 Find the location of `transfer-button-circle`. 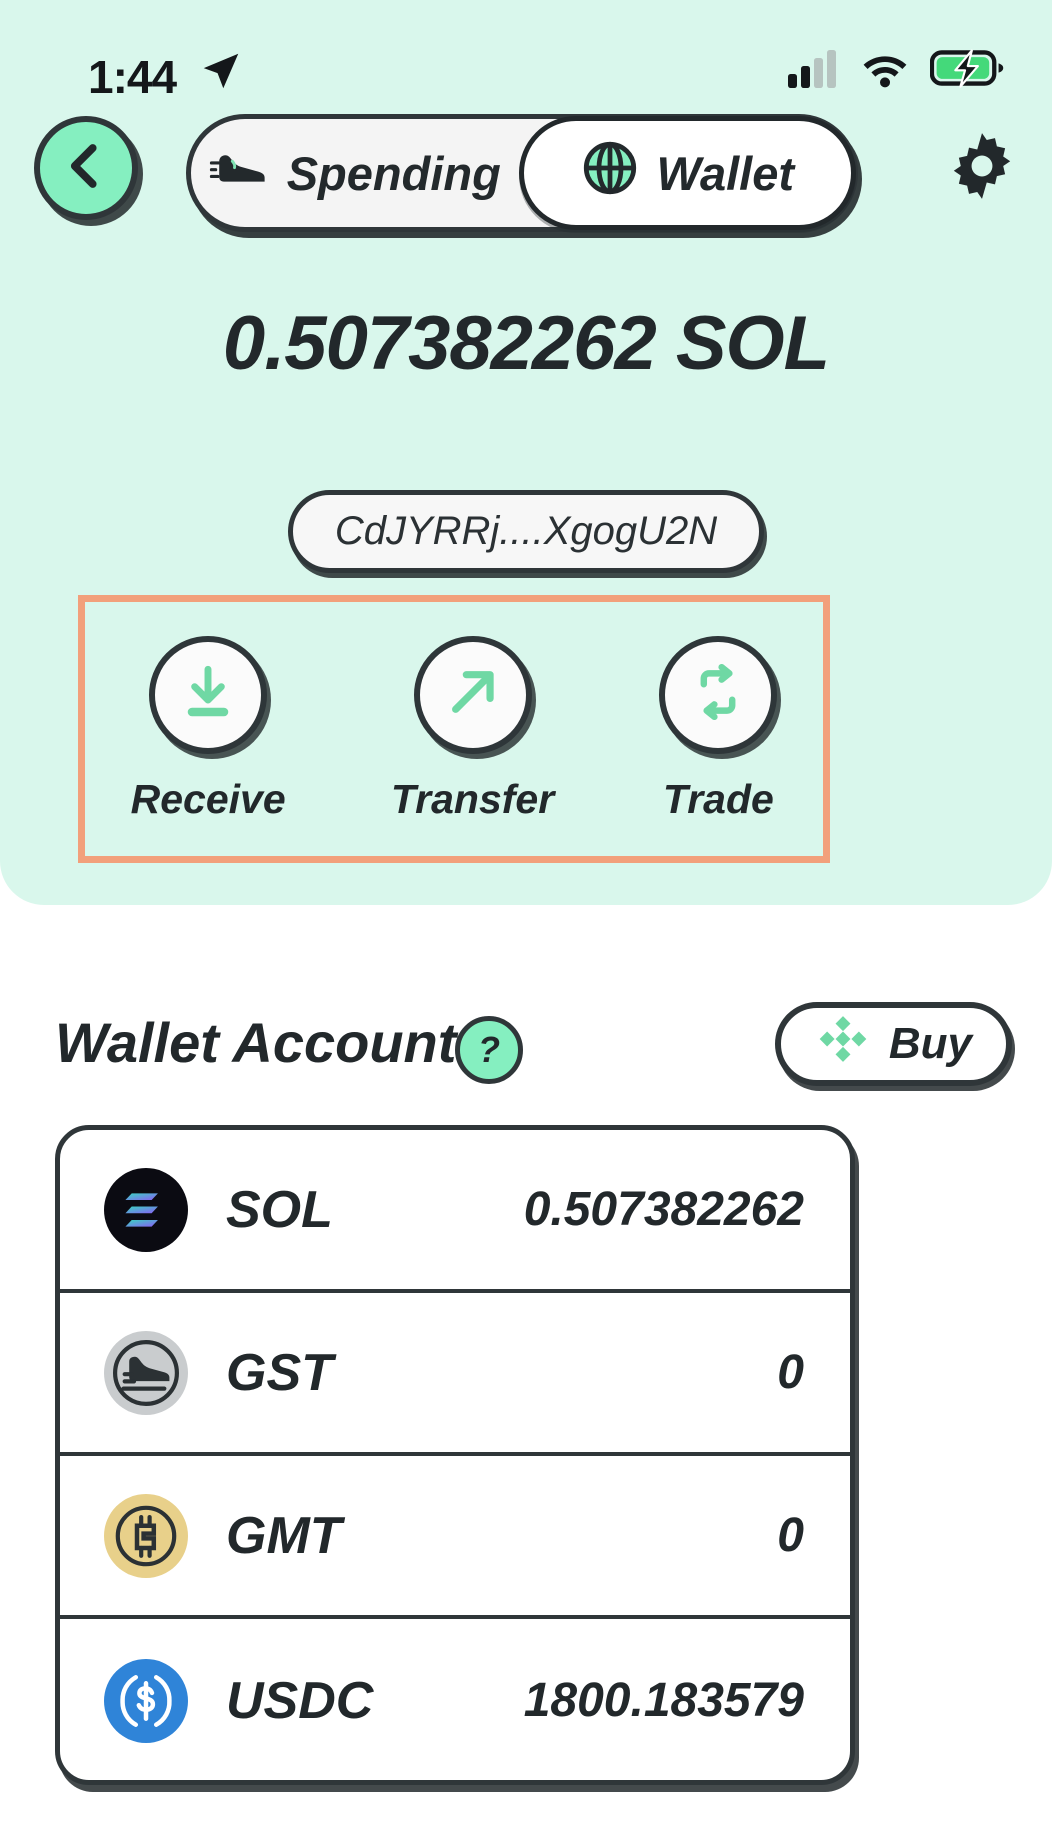

transfer-button-circle is located at coordinates (472, 694).